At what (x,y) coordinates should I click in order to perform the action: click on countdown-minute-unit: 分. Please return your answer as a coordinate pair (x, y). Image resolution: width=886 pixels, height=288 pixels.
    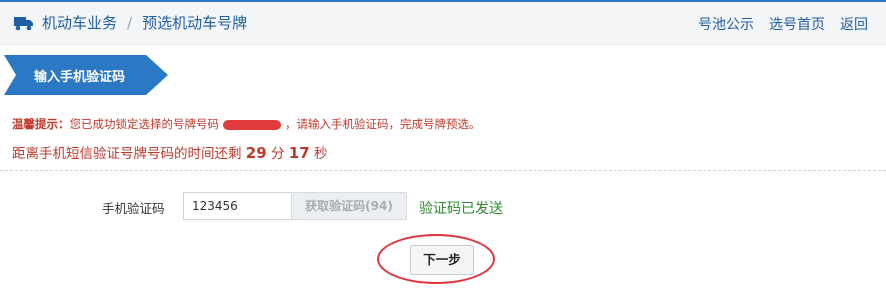
    Looking at the image, I should click on (277, 154).